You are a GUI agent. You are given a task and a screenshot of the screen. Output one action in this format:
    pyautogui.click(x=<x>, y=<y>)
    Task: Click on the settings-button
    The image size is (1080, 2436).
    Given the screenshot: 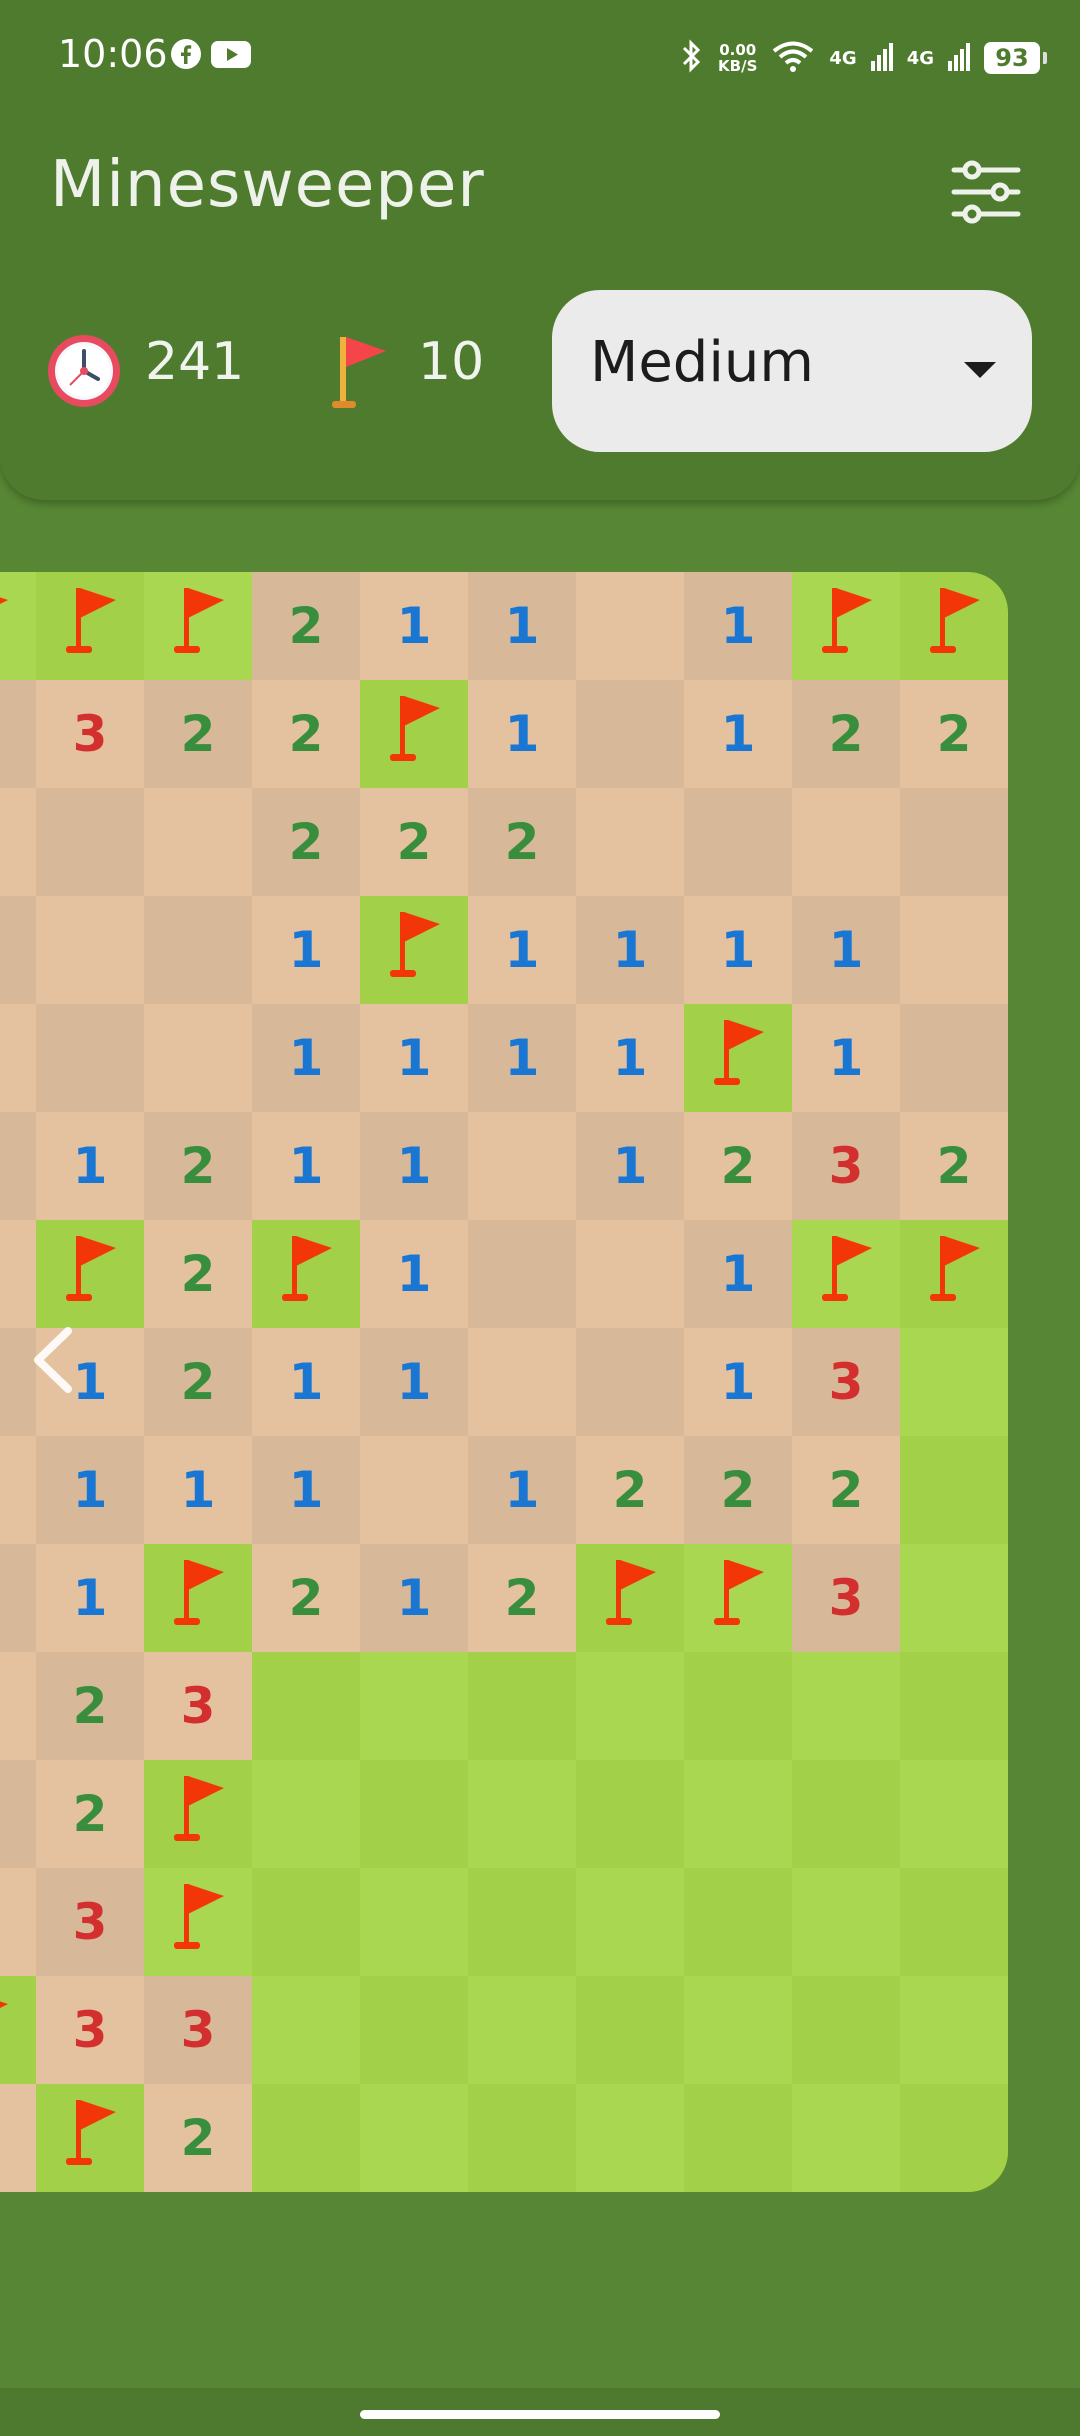 What is the action you would take?
    pyautogui.click(x=990, y=195)
    